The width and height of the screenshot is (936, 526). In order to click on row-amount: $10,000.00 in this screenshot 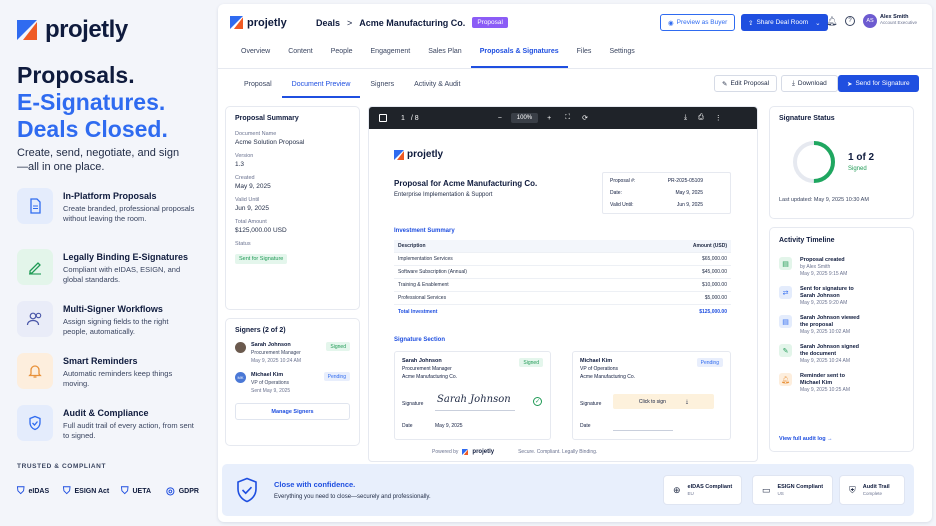, I will do `click(714, 285)`.